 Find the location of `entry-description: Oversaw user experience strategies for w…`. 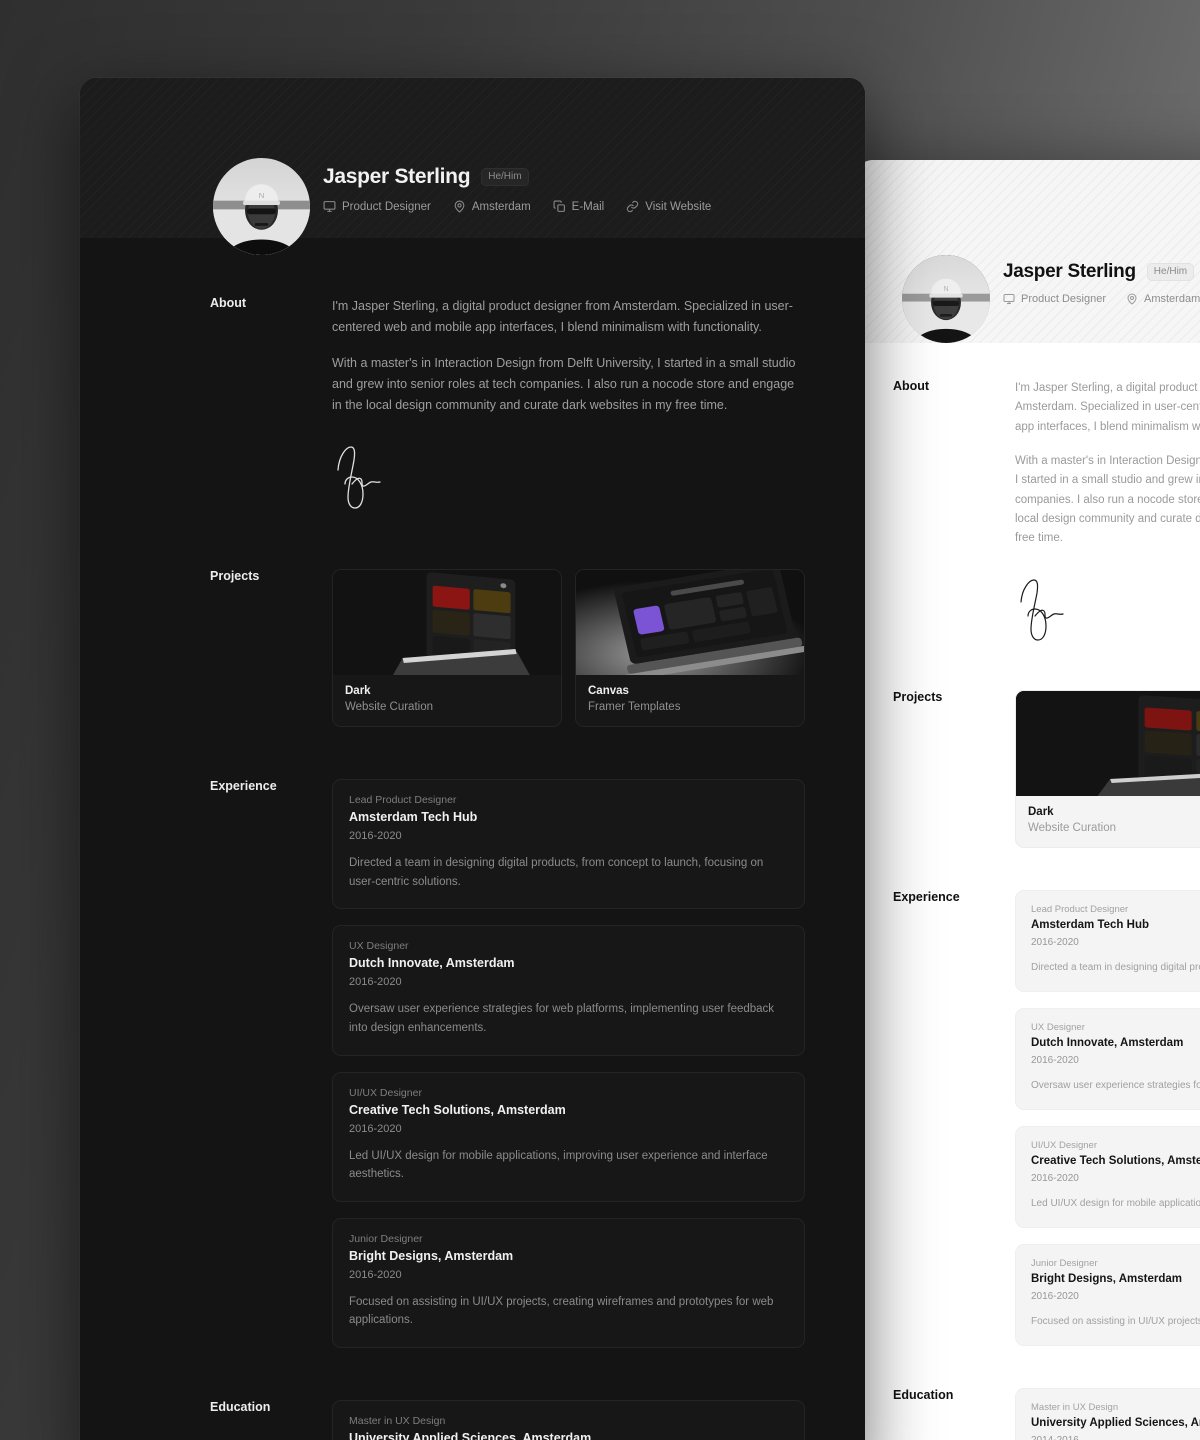

entry-description: Oversaw user experience strategies for w… is located at coordinates (1115, 1085).